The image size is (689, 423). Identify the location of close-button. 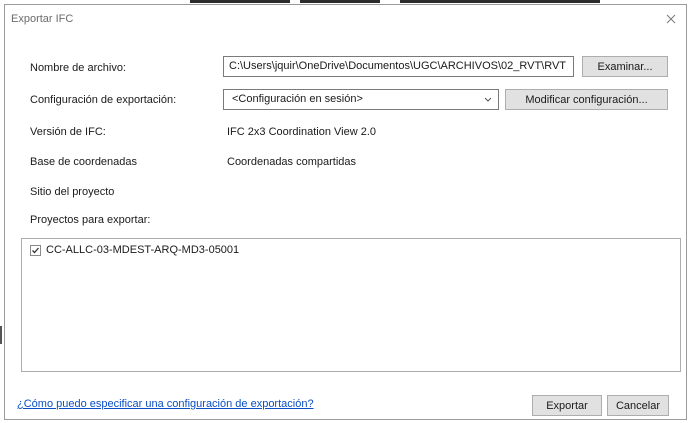
(671, 19).